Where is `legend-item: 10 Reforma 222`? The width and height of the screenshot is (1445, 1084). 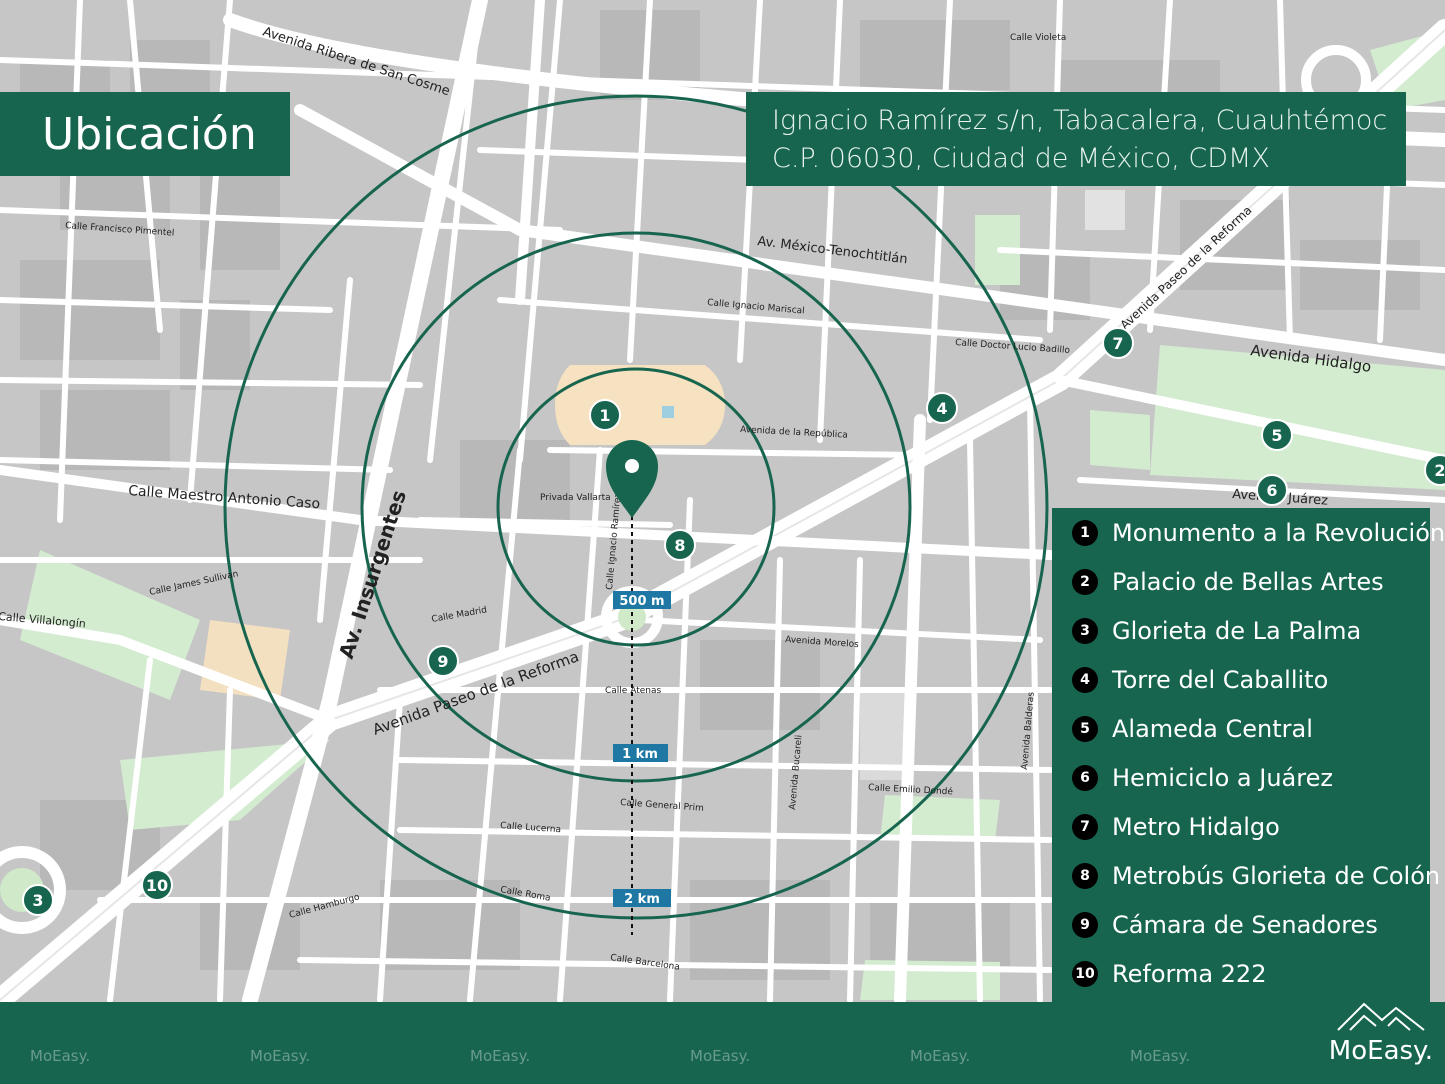
legend-item: 10 Reforma 222 is located at coordinates (1169, 974).